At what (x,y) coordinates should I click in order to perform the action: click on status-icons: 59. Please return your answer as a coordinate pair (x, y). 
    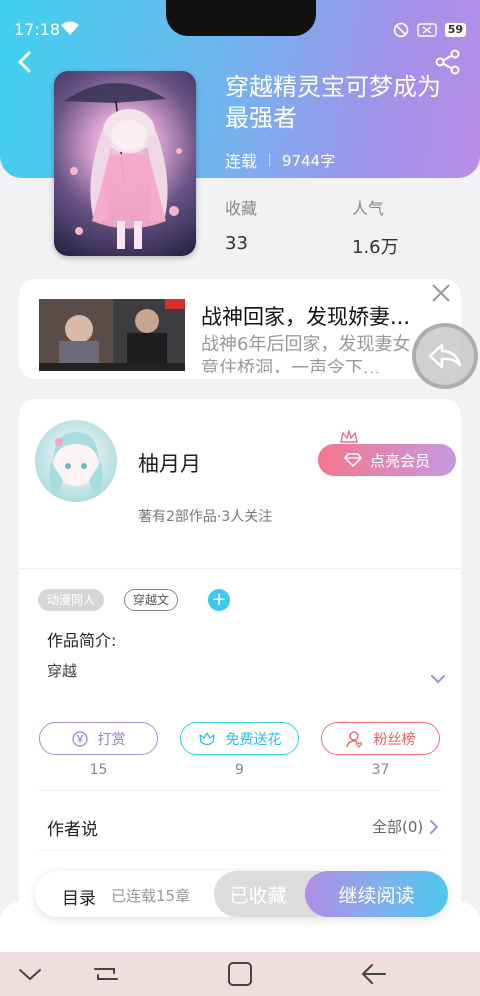
    Looking at the image, I should click on (429, 30).